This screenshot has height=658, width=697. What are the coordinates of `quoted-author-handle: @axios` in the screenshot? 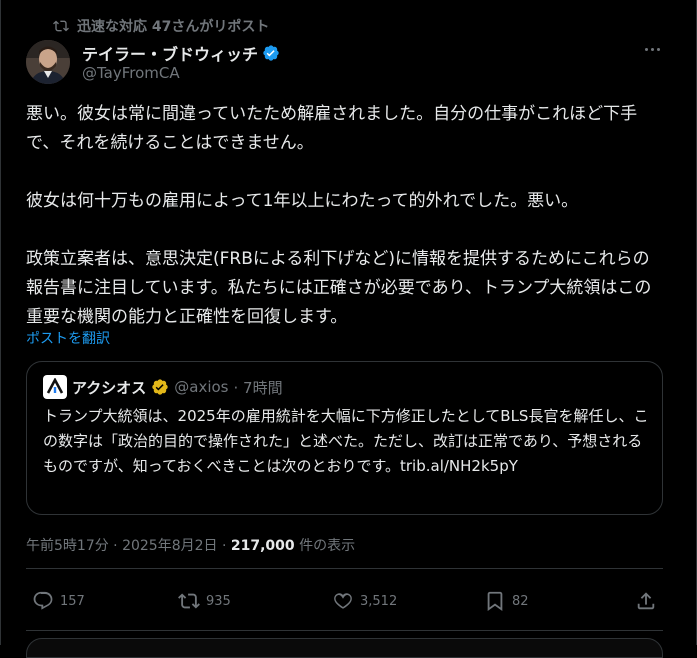 It's located at (201, 387).